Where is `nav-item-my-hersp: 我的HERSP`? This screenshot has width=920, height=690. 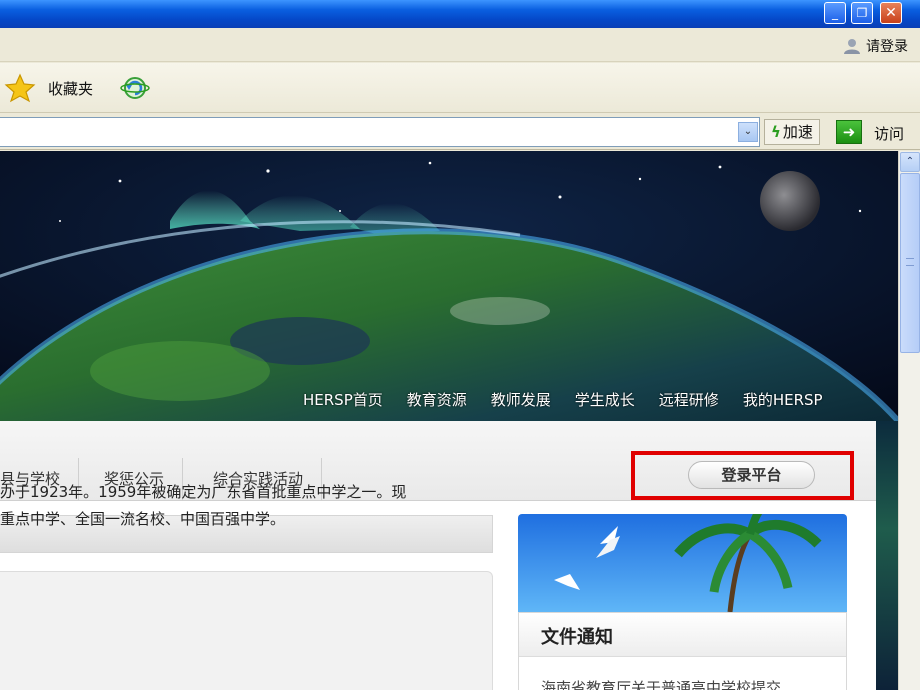
nav-item-my-hersp: 我的HERSP is located at coordinates (783, 399).